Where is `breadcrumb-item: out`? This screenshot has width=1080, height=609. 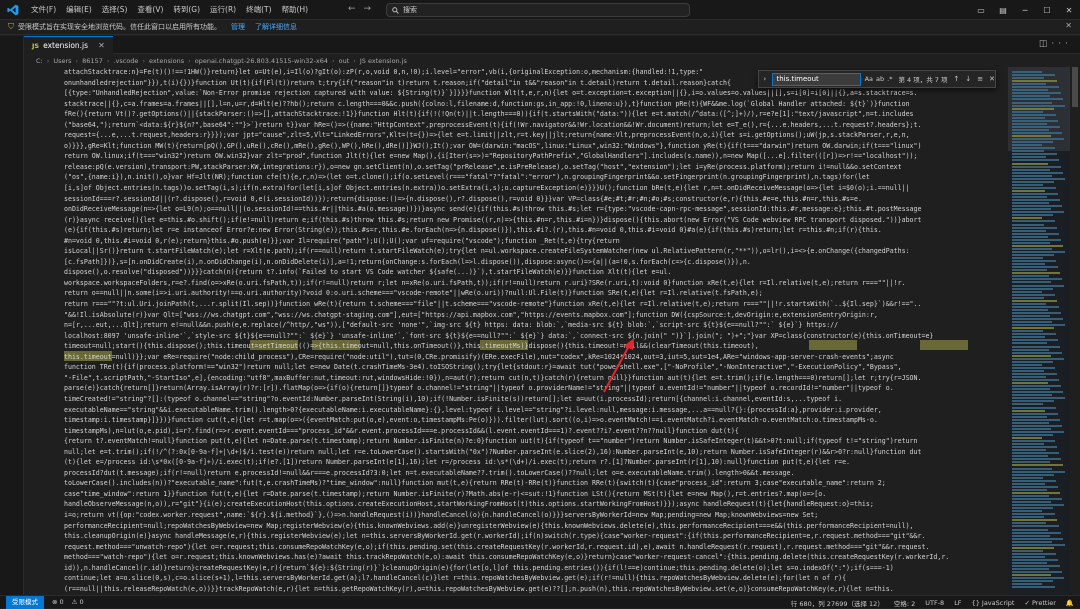 breadcrumb-item: out is located at coordinates (344, 61).